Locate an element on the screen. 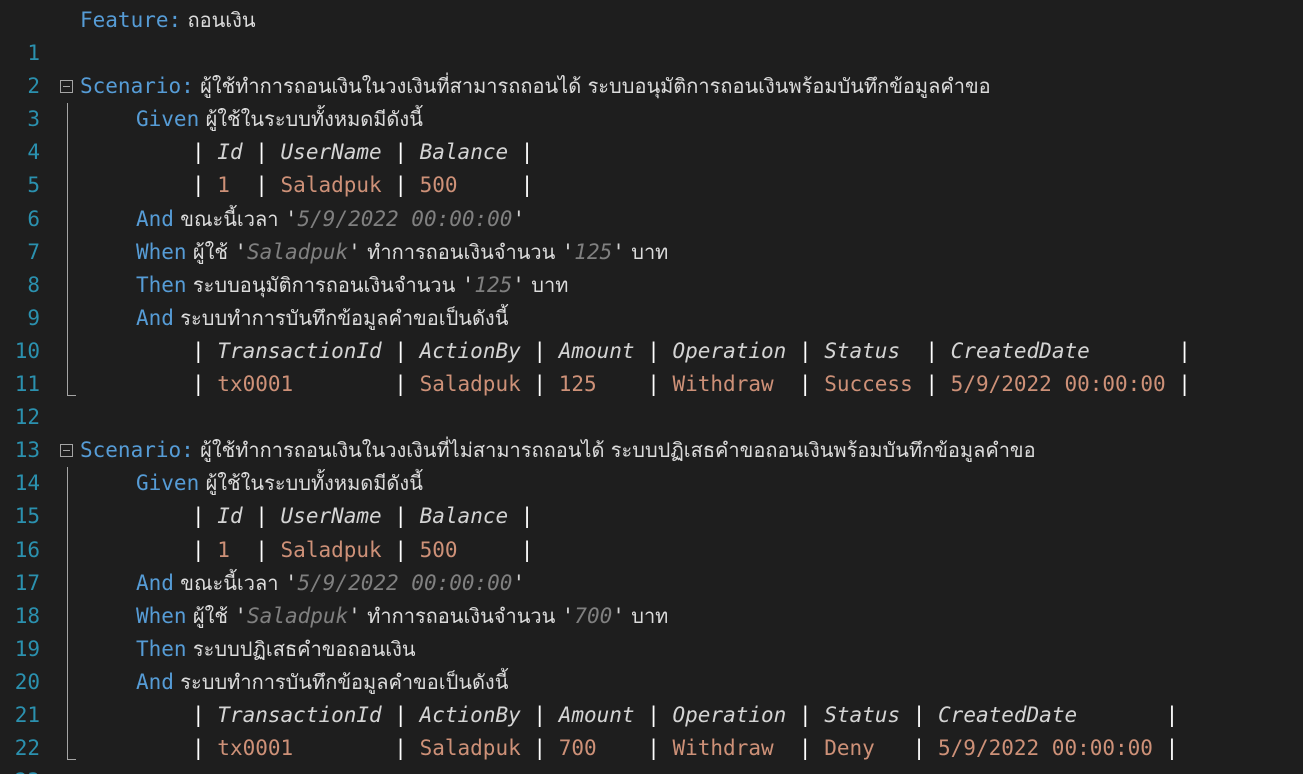 This screenshot has width=1303, height=774. table-header-cell: UserName is located at coordinates (331, 152).